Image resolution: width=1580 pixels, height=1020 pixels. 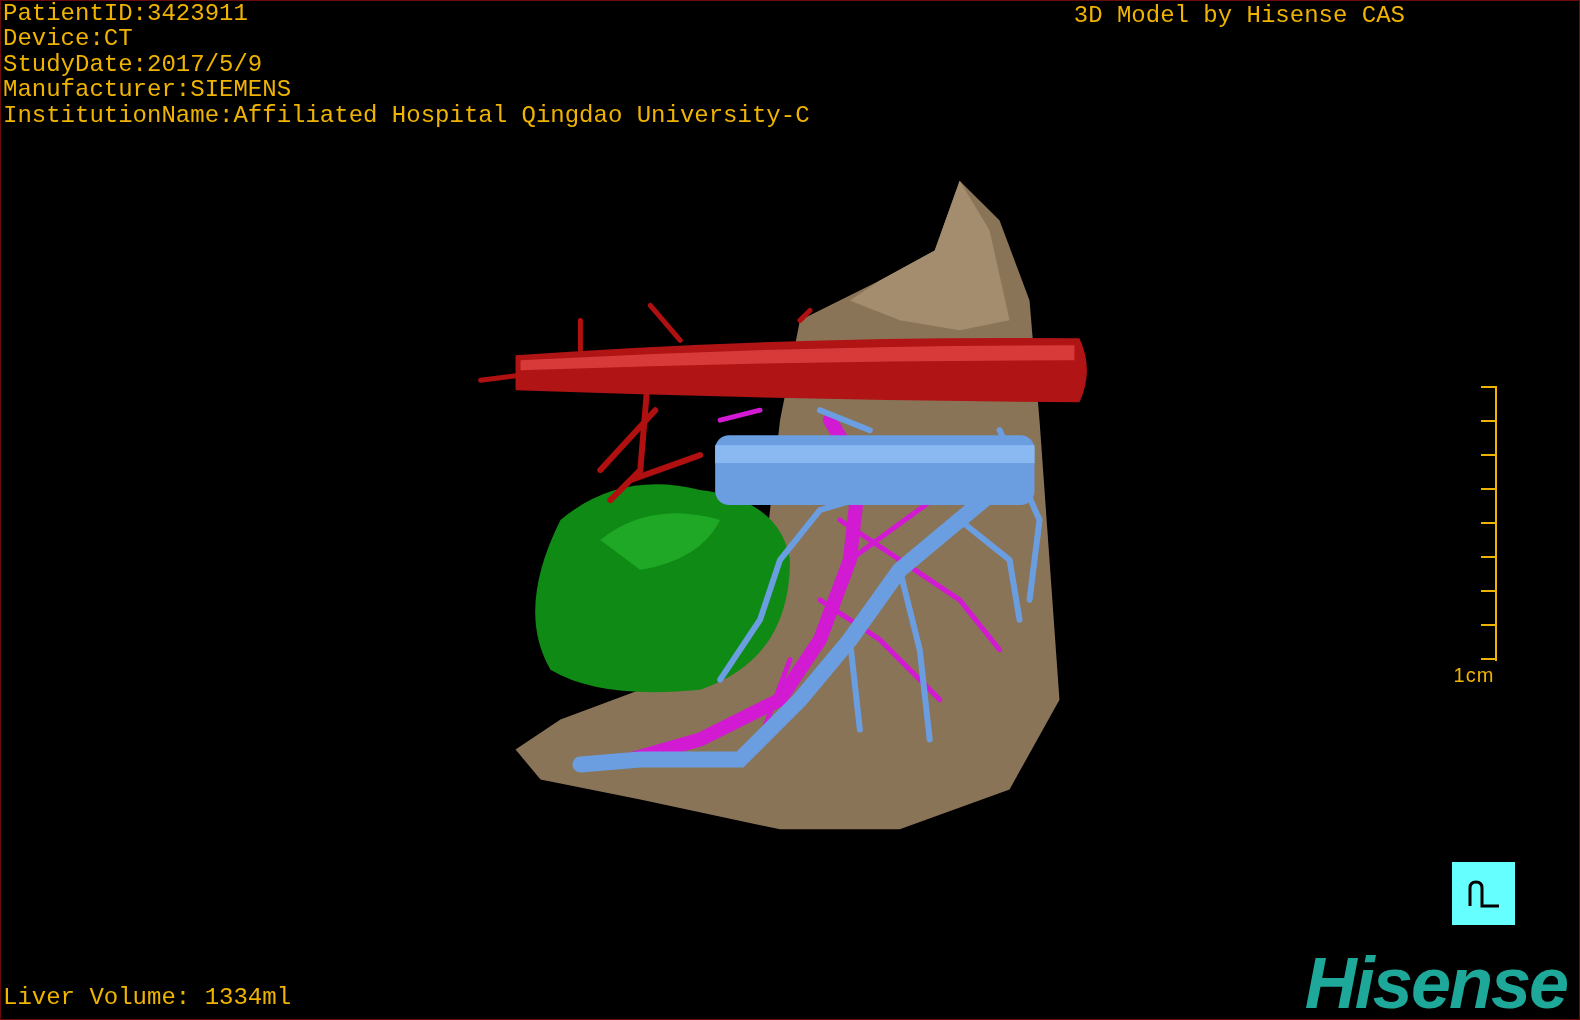 What do you see at coordinates (133, 64) in the screenshot?
I see `patient-info-text: StudyDate:2017/5/9` at bounding box center [133, 64].